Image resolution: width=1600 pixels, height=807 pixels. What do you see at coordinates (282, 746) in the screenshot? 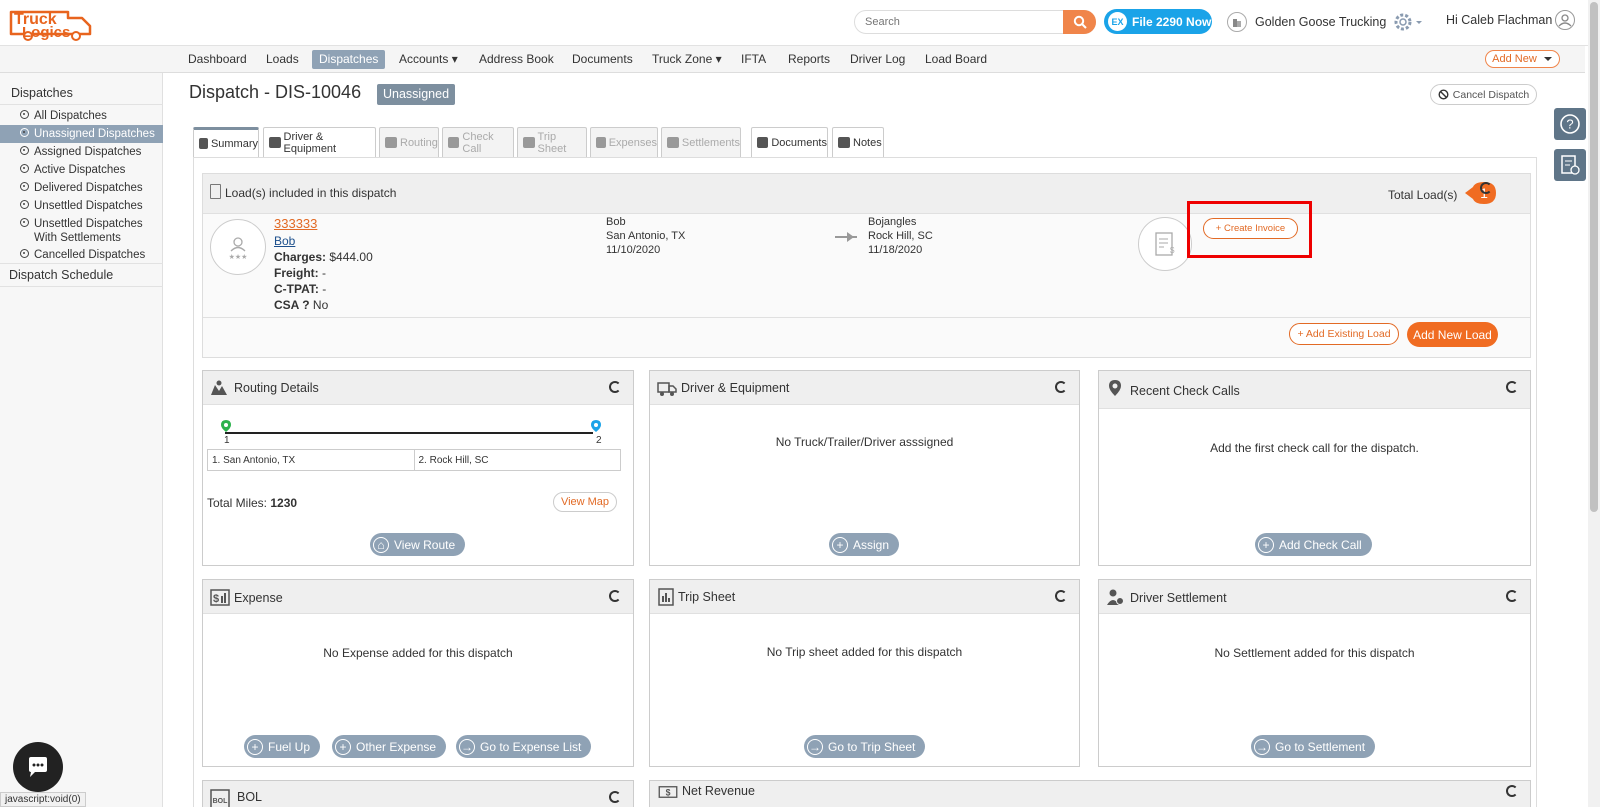
I see `fuel-up-button: + Fuel Up` at bounding box center [282, 746].